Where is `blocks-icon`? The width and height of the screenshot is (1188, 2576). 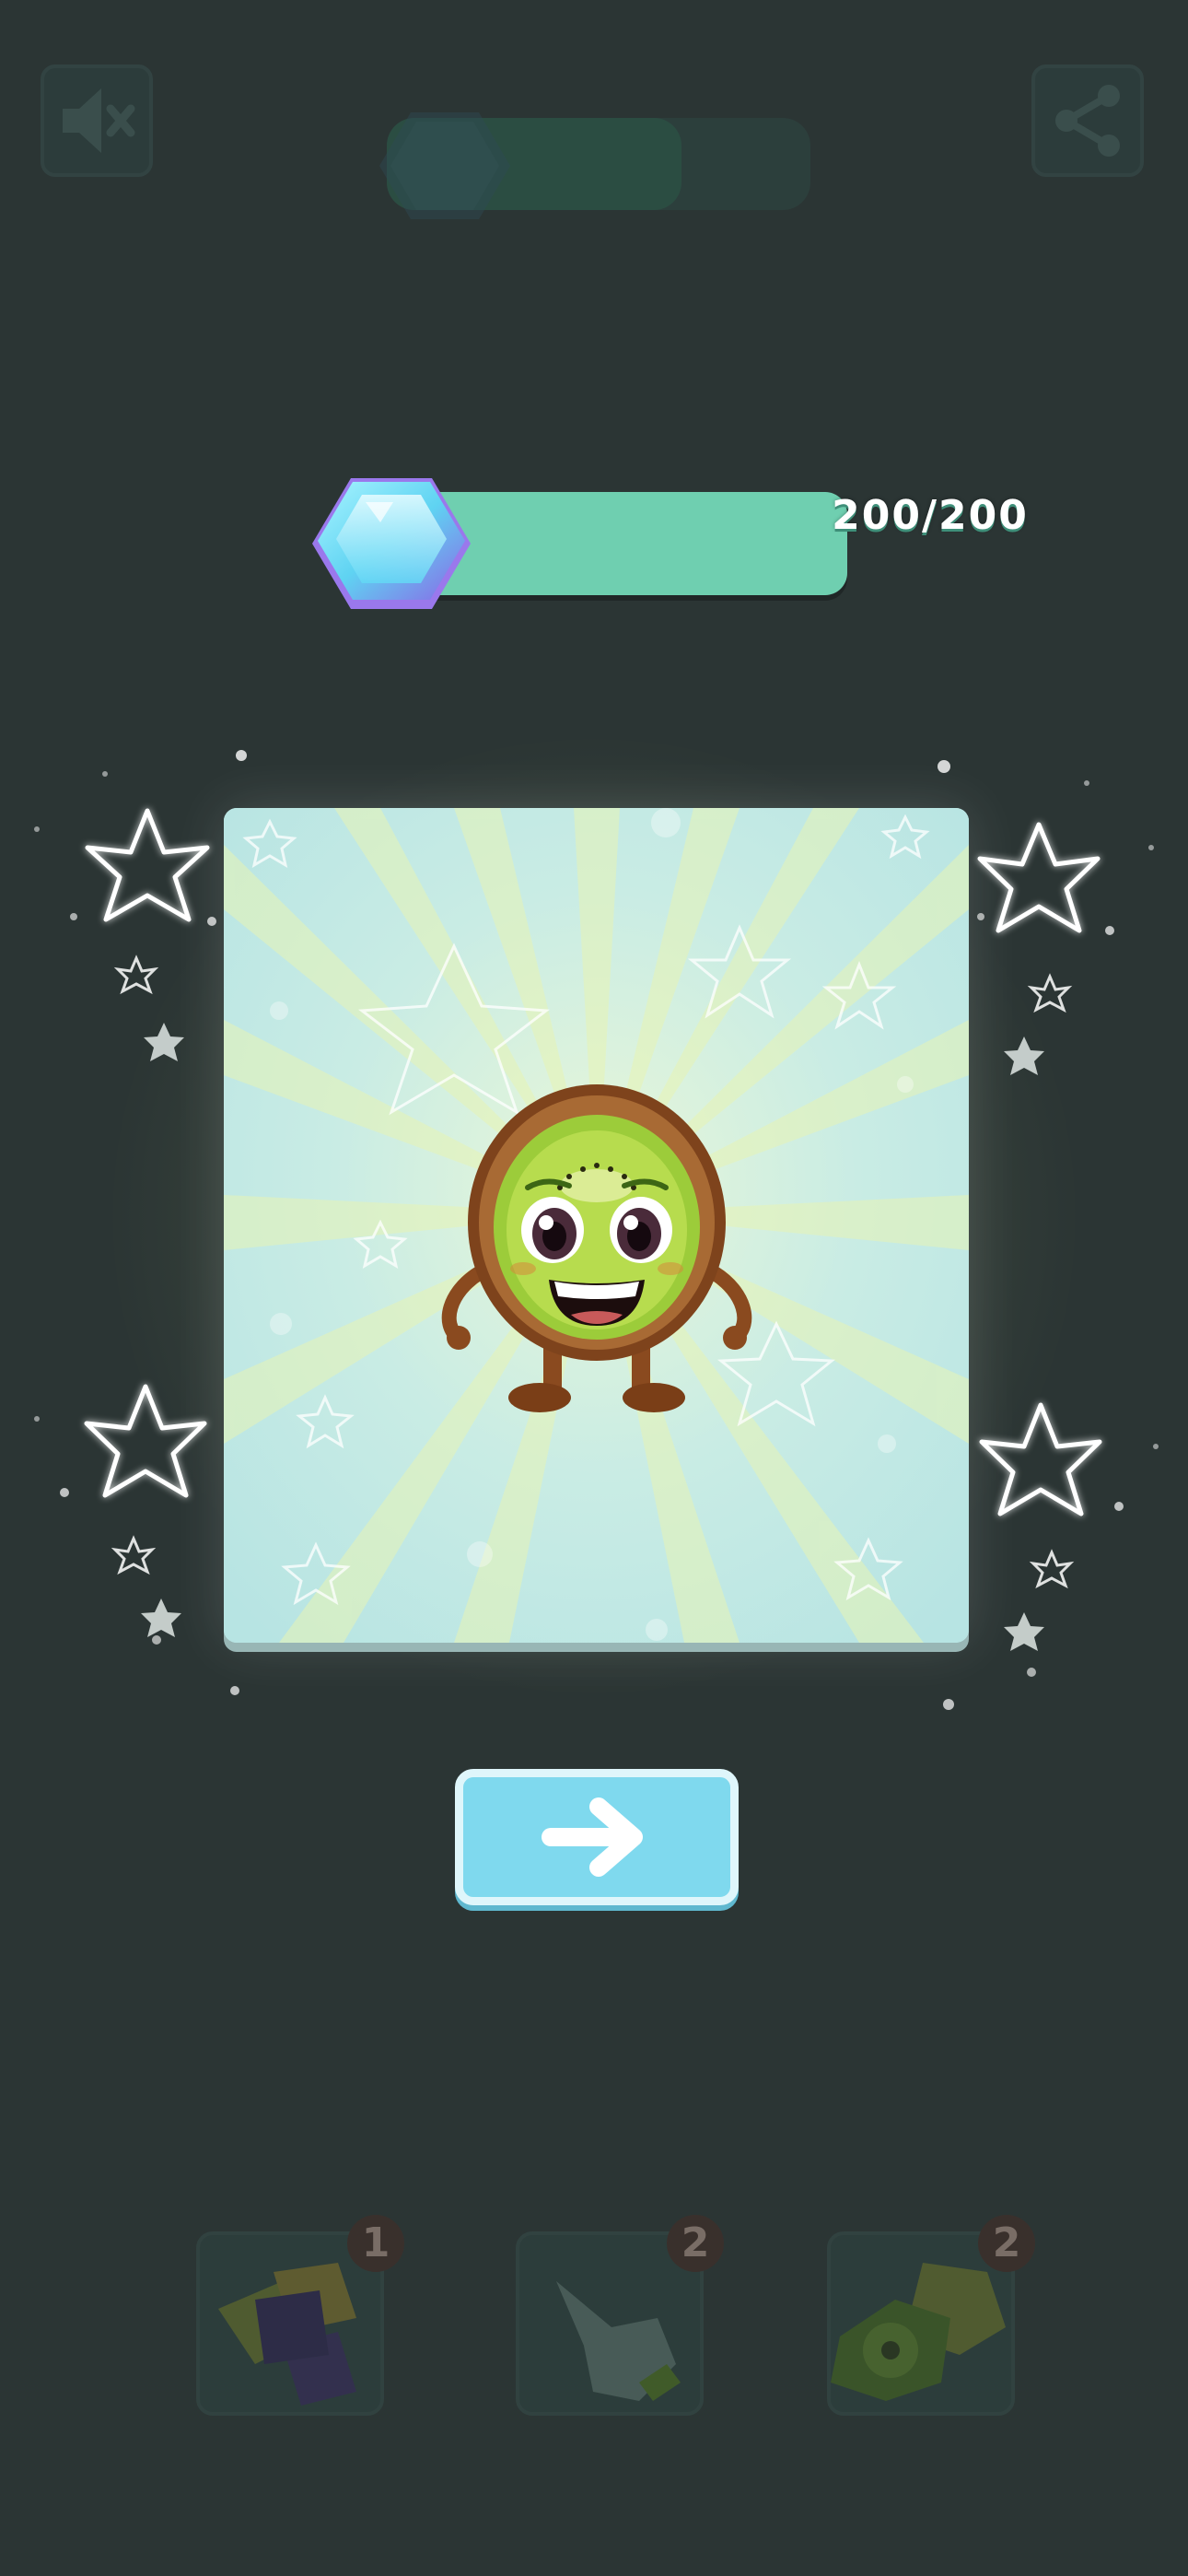
blocks-icon is located at coordinates (287, 2334).